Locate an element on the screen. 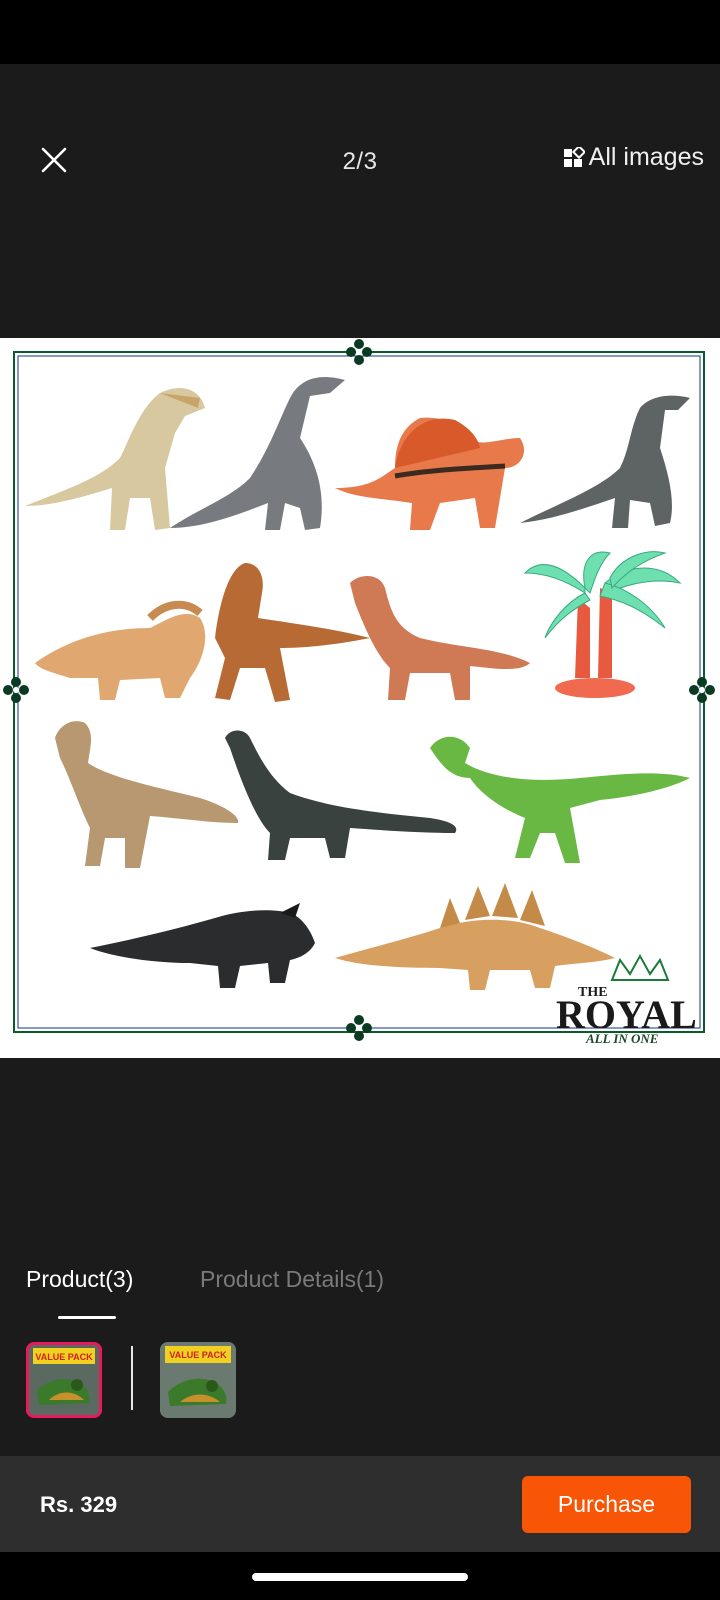  thumbnail-1-image: VALUE PACK is located at coordinates (64, 1380).